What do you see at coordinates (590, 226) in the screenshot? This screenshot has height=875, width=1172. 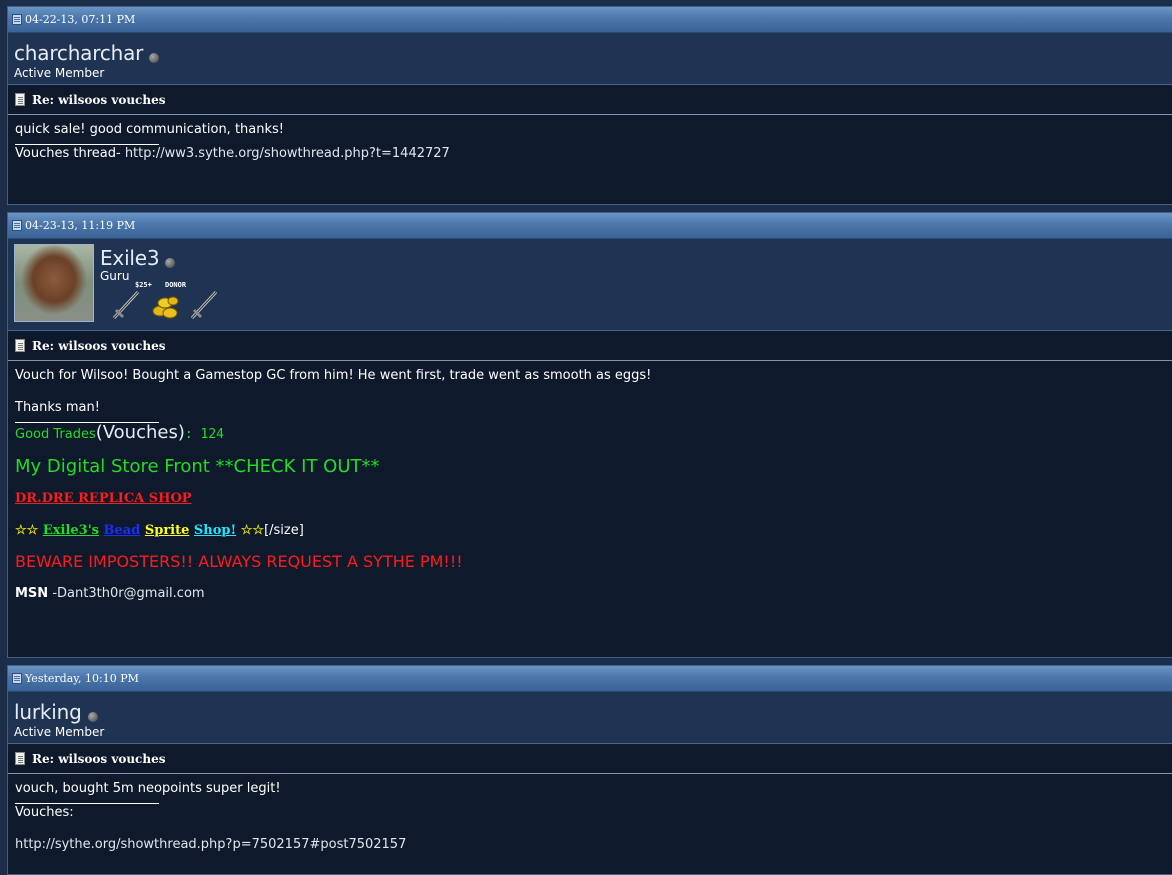 I see `post-header: 04-23-13, 11:19 PM` at bounding box center [590, 226].